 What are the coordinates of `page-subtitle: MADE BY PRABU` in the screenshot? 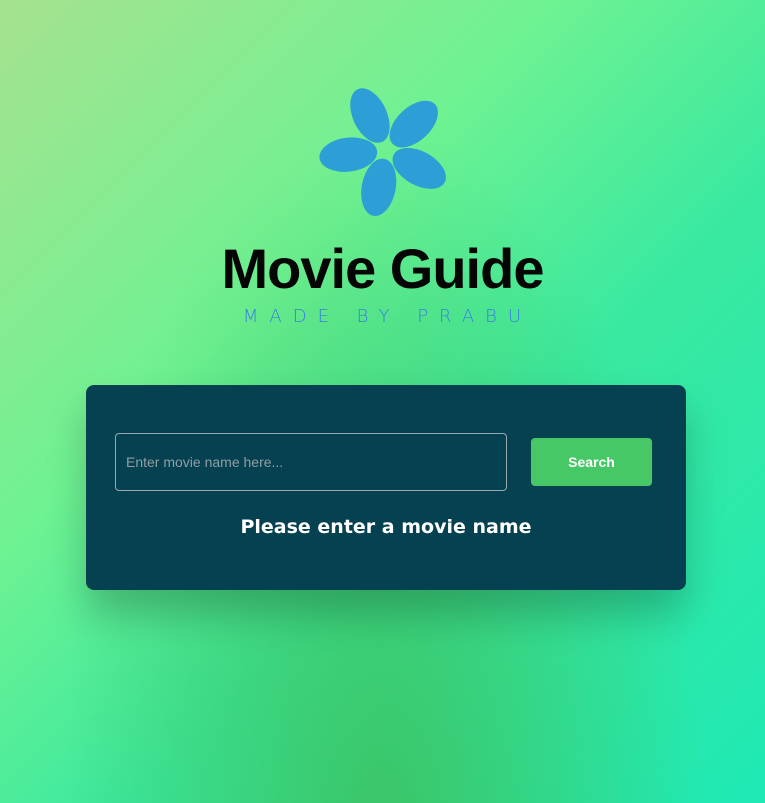 It's located at (387, 316).